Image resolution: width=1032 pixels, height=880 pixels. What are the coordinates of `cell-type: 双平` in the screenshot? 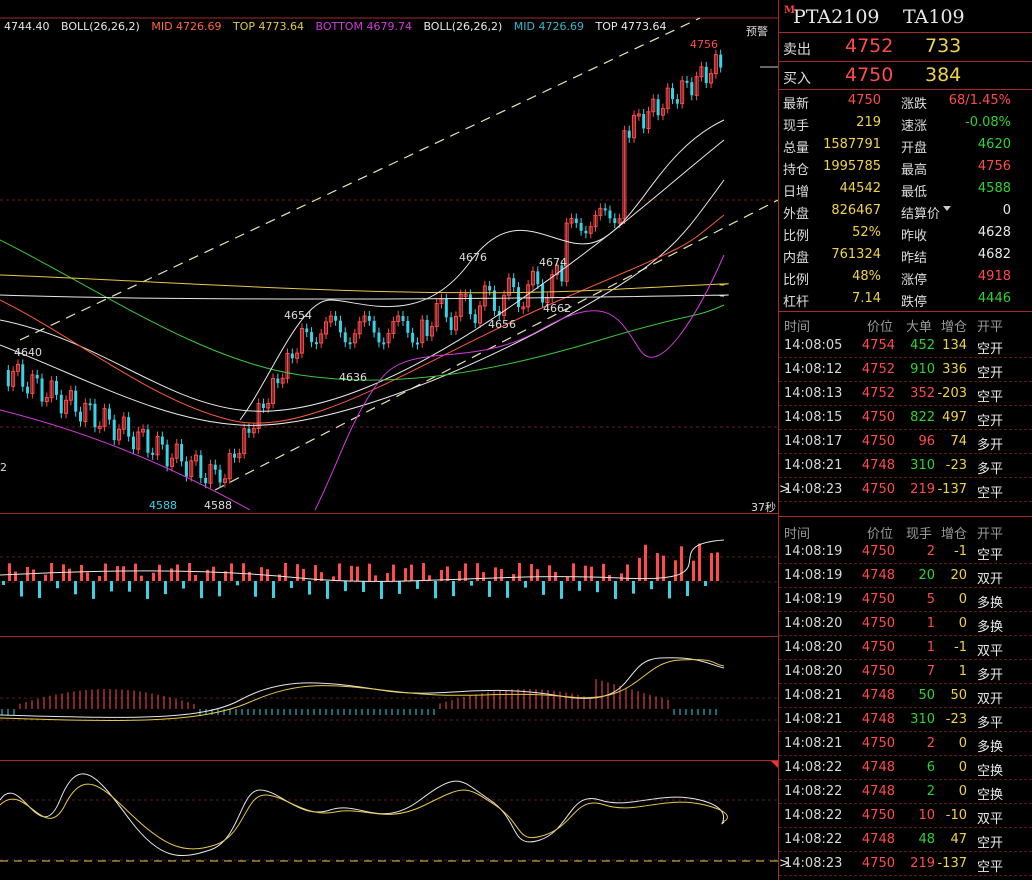 It's located at (990, 651).